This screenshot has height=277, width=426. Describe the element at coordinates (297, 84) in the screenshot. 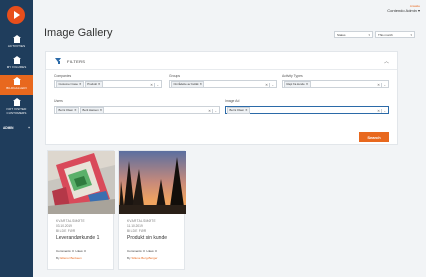

I see `filter-chip: Rapi fra kunde ✕` at that location.